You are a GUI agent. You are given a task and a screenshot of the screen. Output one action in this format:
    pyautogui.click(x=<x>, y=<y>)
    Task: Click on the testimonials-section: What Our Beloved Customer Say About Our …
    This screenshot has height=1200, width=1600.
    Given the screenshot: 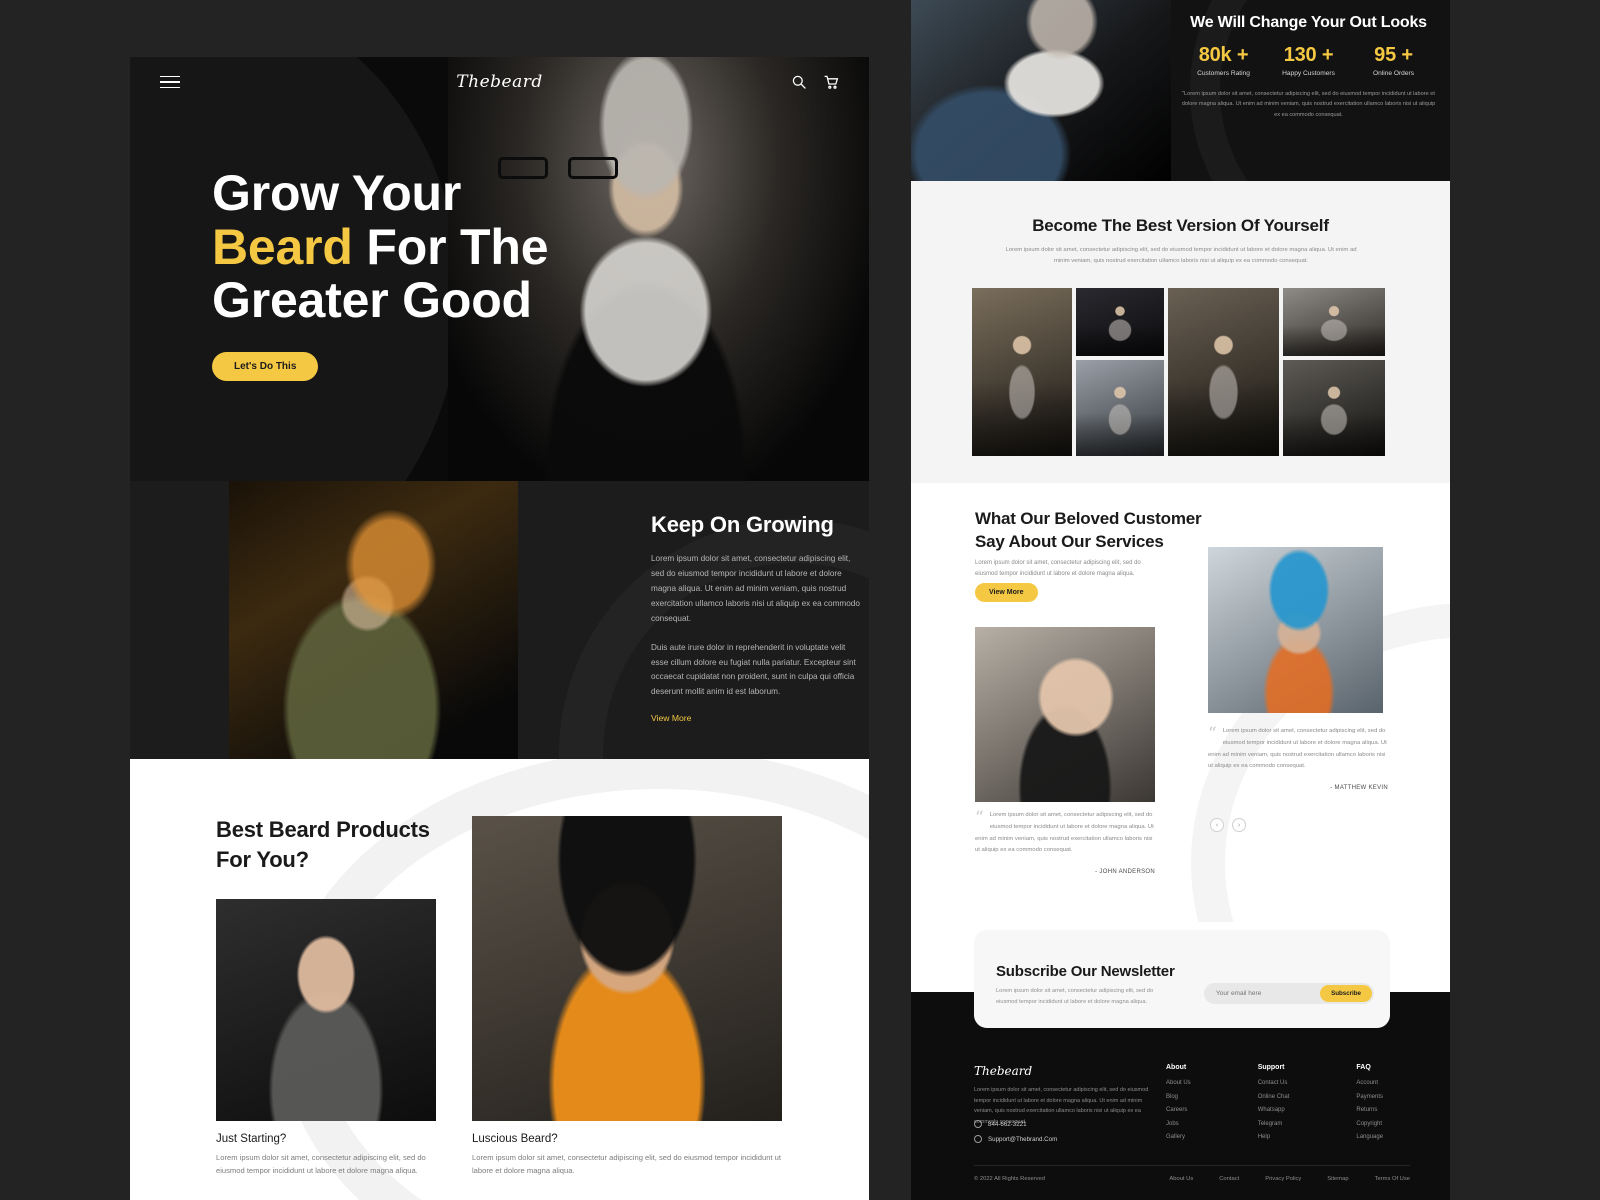 What is the action you would take?
    pyautogui.click(x=1180, y=704)
    